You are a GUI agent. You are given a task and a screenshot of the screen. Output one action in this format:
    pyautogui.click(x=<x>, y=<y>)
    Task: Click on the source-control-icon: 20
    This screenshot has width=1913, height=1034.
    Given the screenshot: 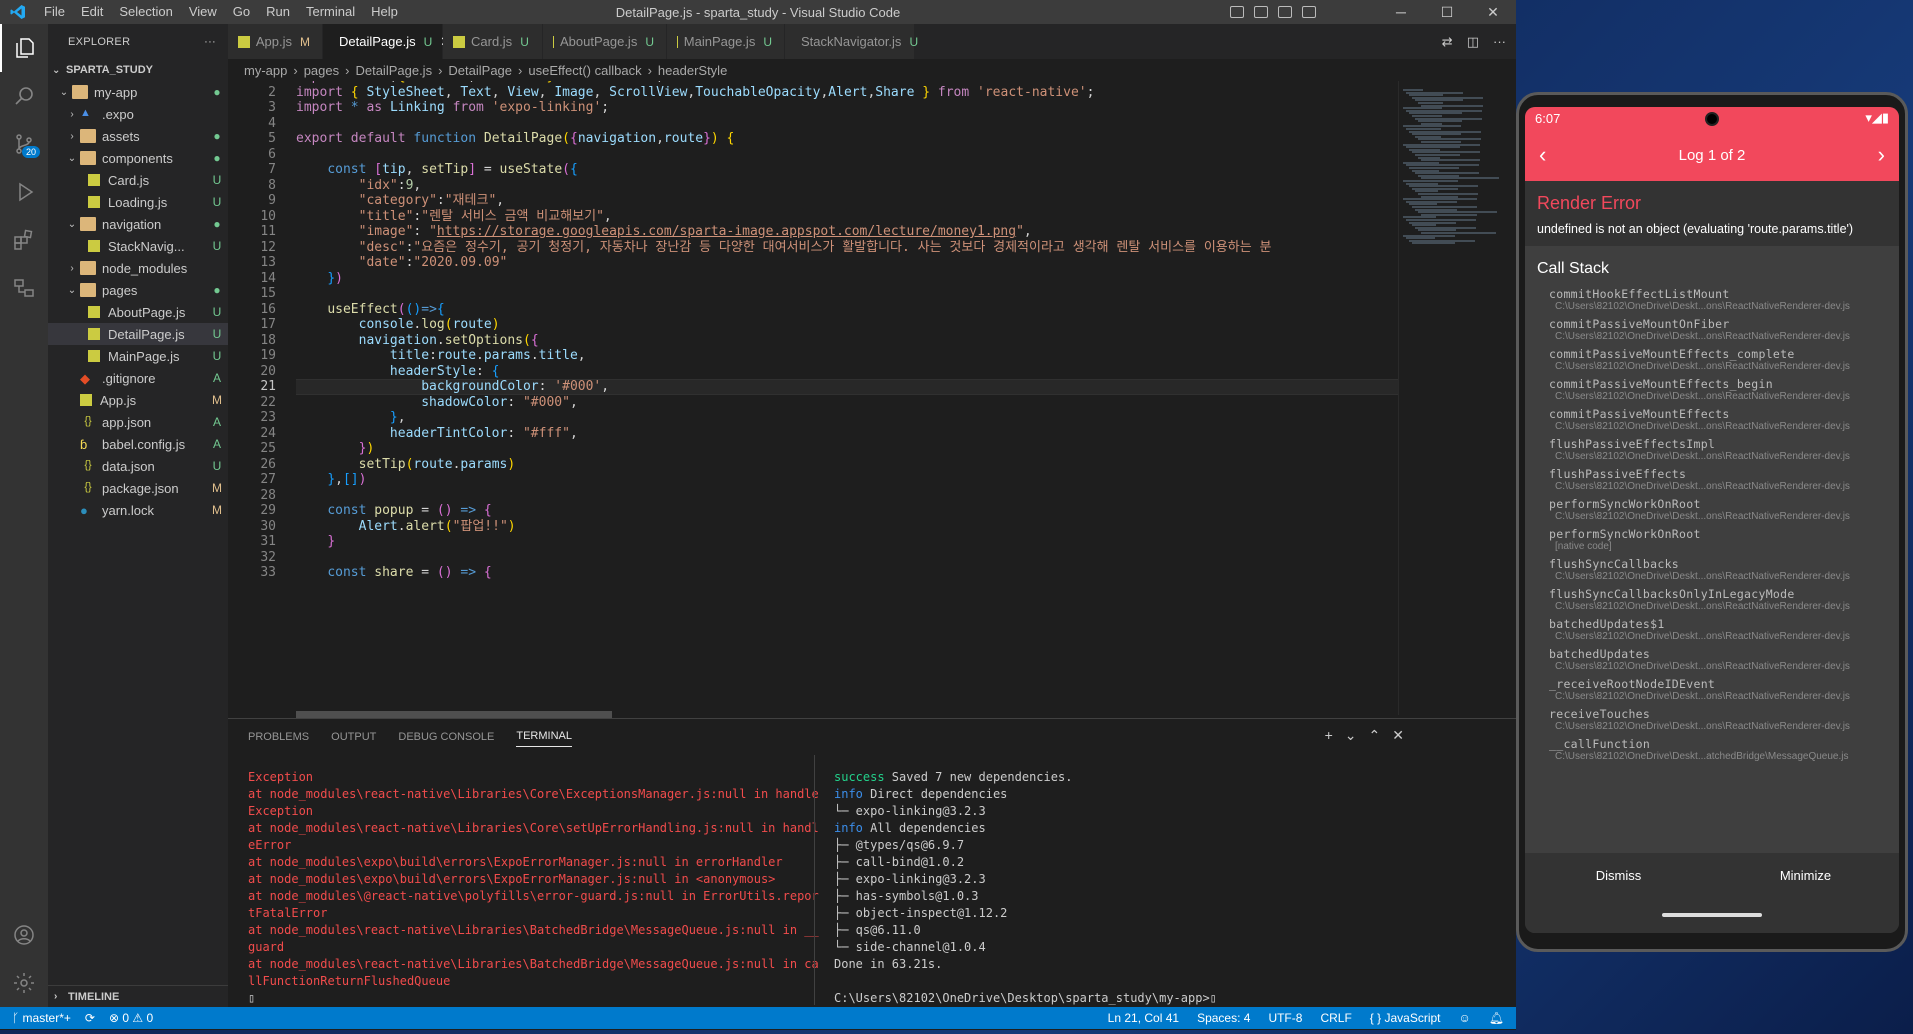 What is the action you would take?
    pyautogui.click(x=24, y=144)
    